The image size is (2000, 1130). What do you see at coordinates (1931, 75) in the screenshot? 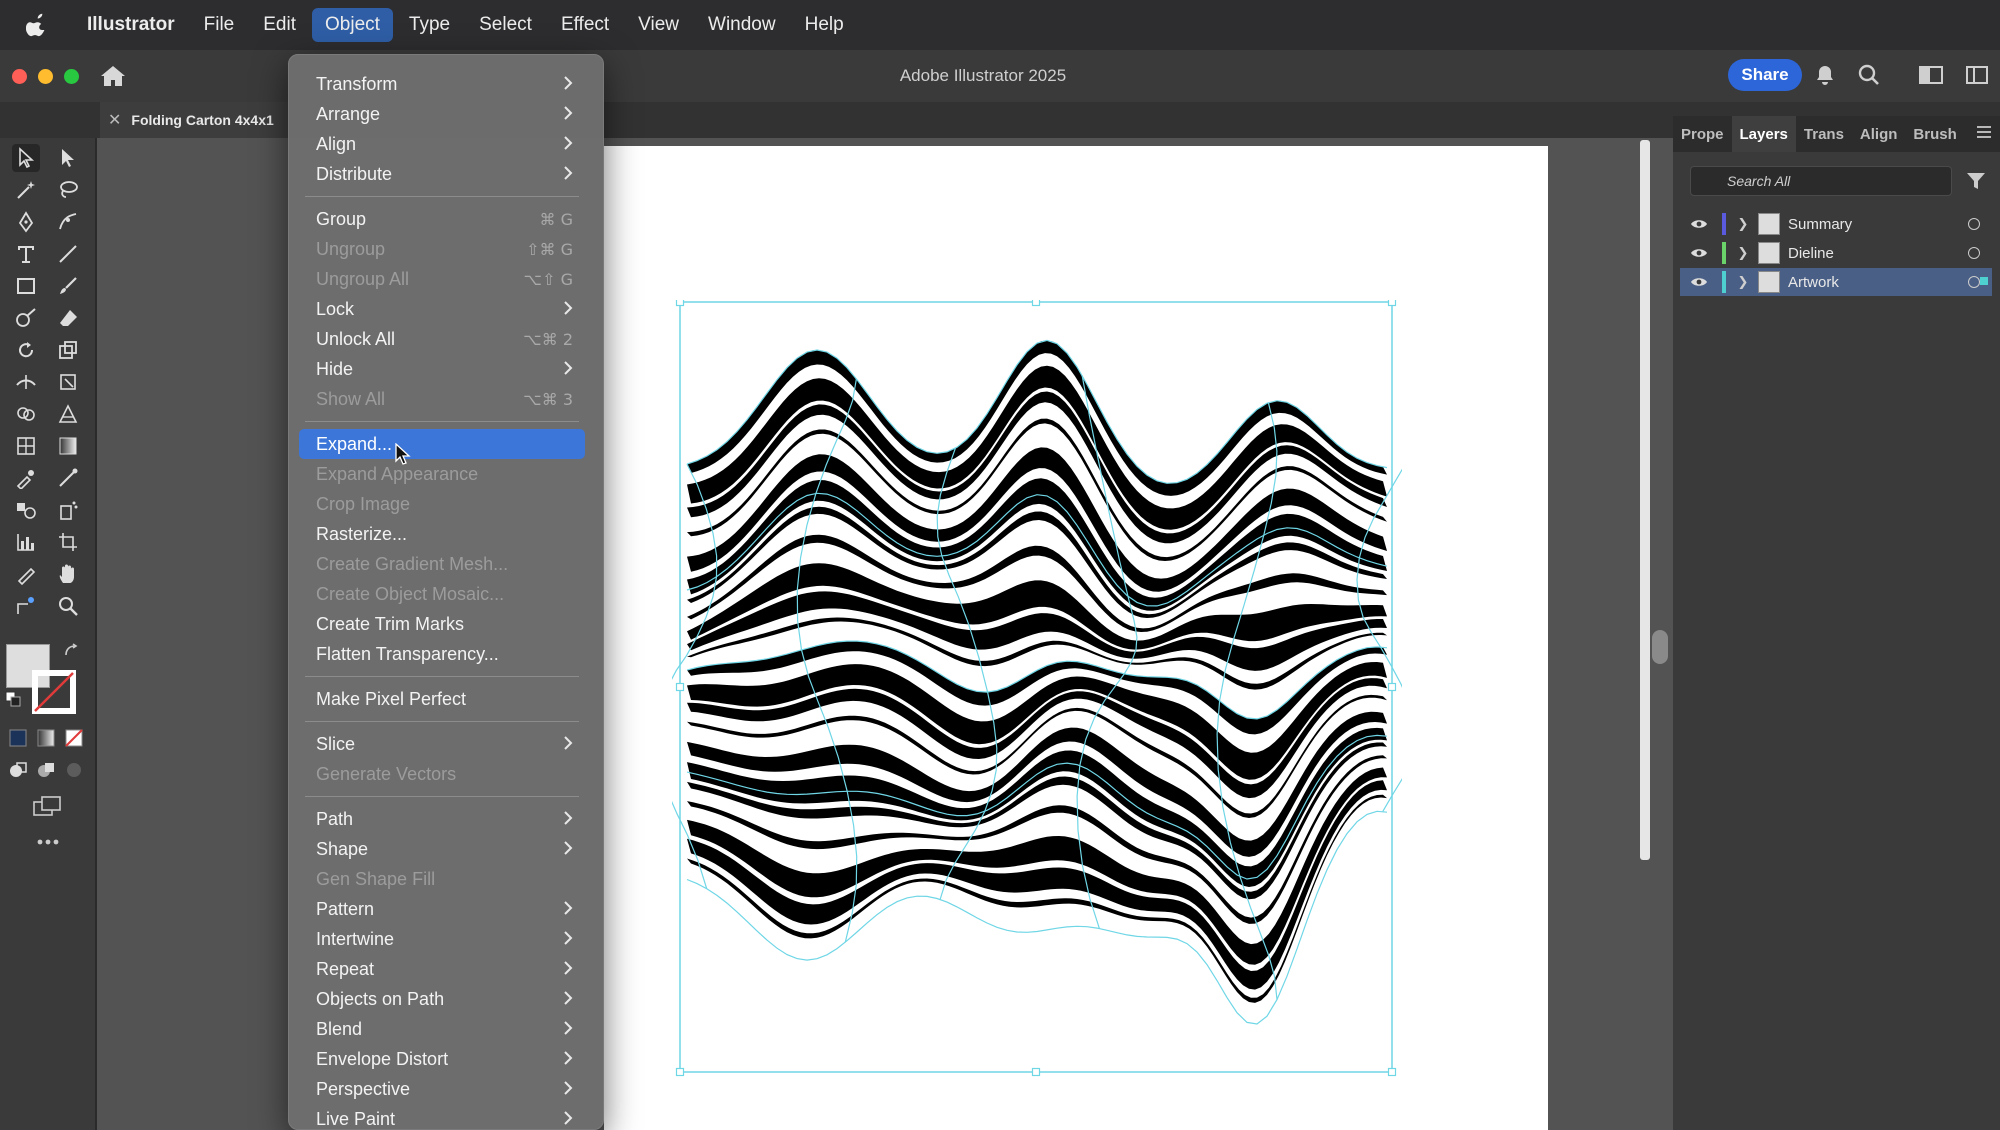
I see `workspace-icon` at bounding box center [1931, 75].